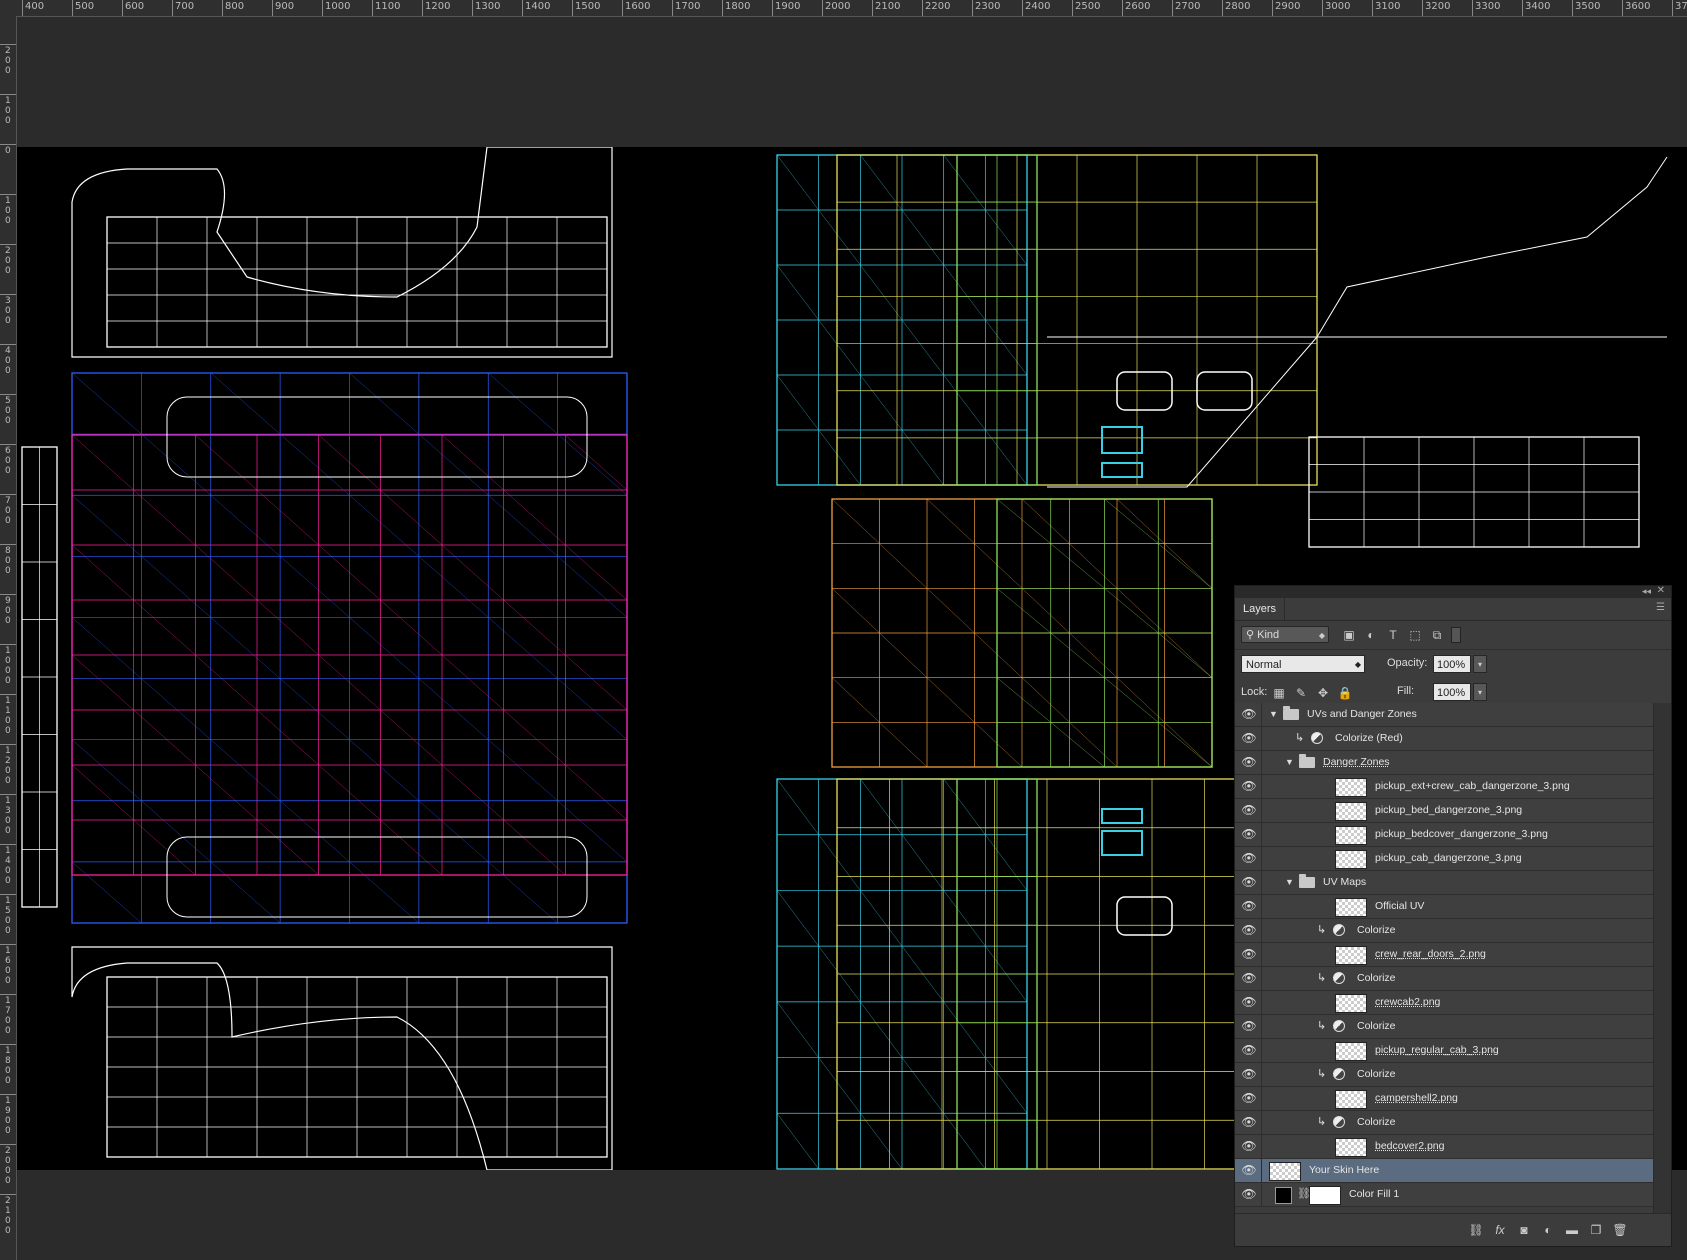  What do you see at coordinates (1444, 835) in the screenshot?
I see `layer-row: 👁 pickup_bedcover_dangerzone_3.png` at bounding box center [1444, 835].